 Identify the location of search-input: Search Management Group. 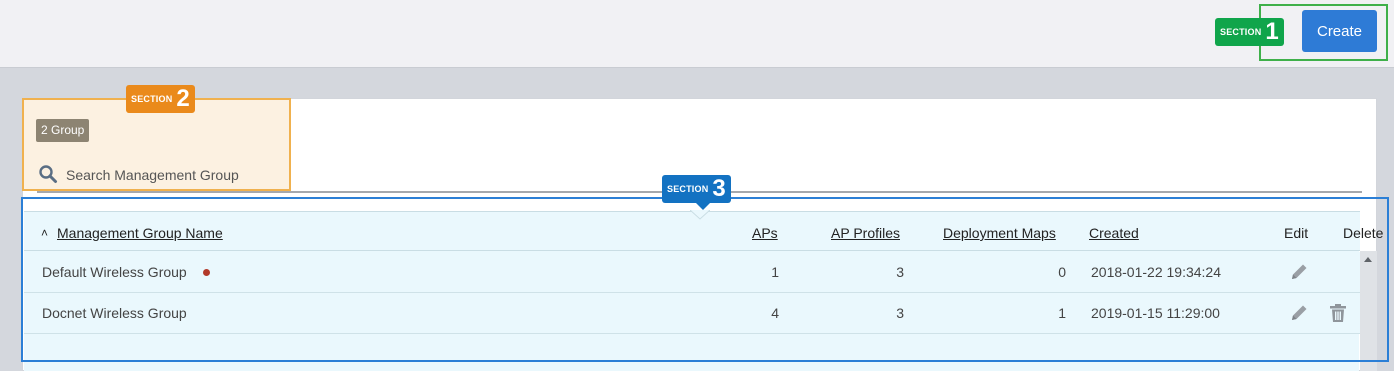
(152, 175).